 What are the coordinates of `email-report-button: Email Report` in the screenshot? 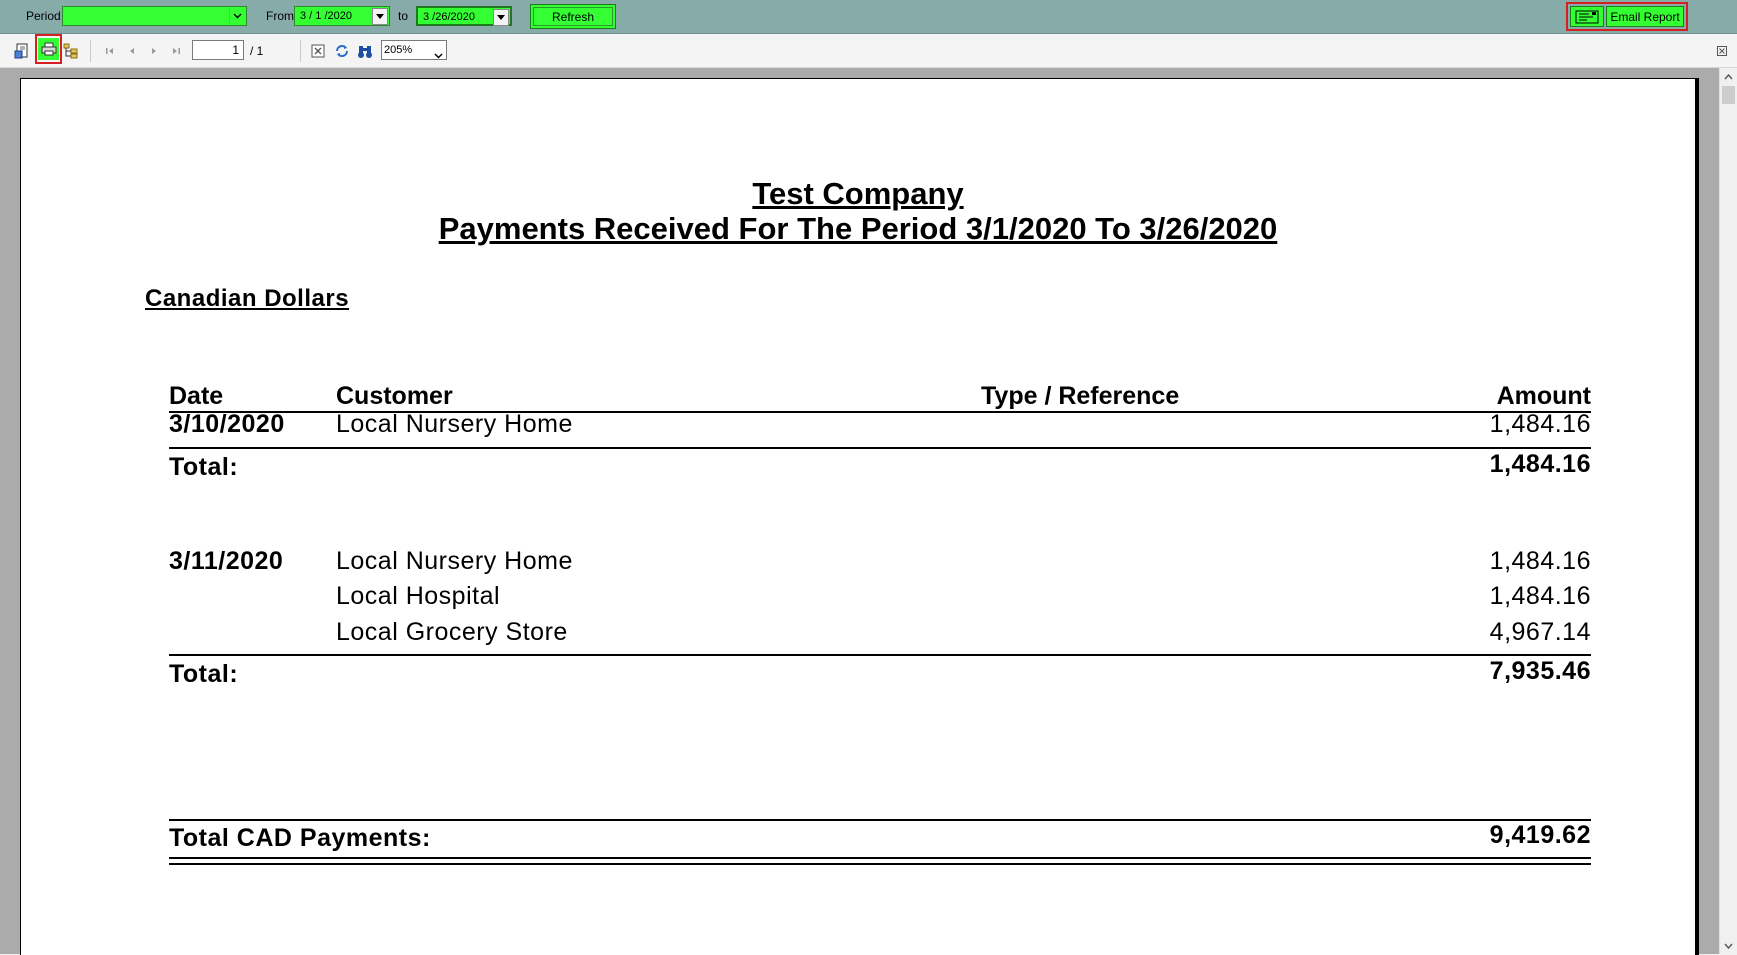 It's located at (1645, 16).